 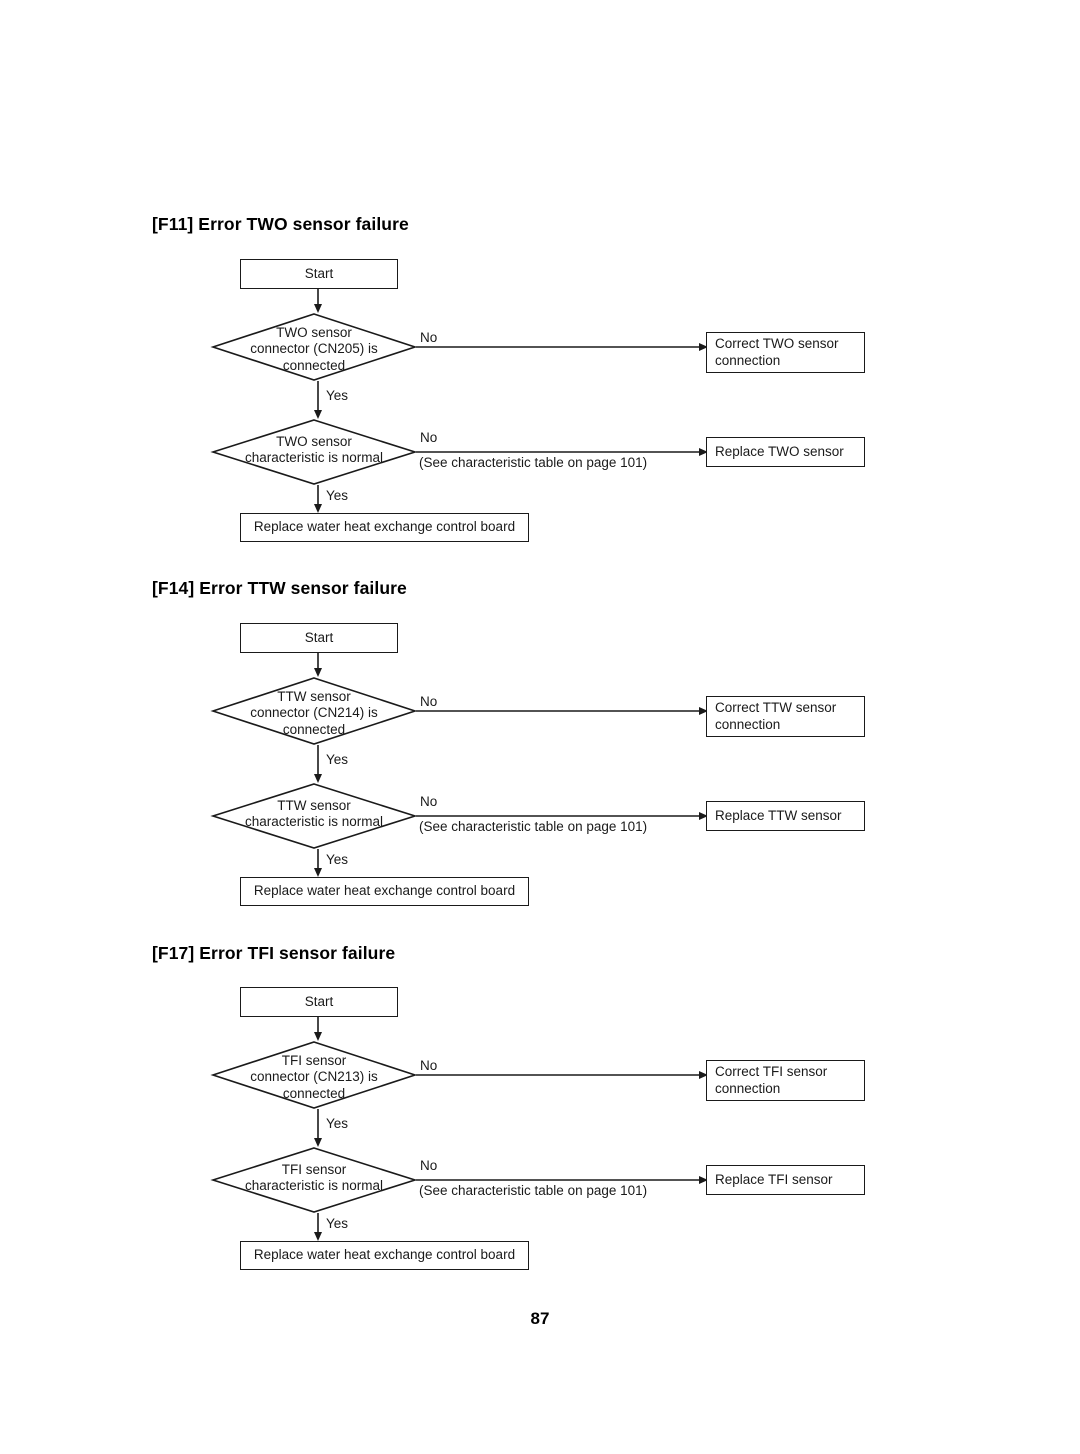 I want to click on decision-node-characteristic-f14: TTW sensor characteristic is normal, so click(x=314, y=816).